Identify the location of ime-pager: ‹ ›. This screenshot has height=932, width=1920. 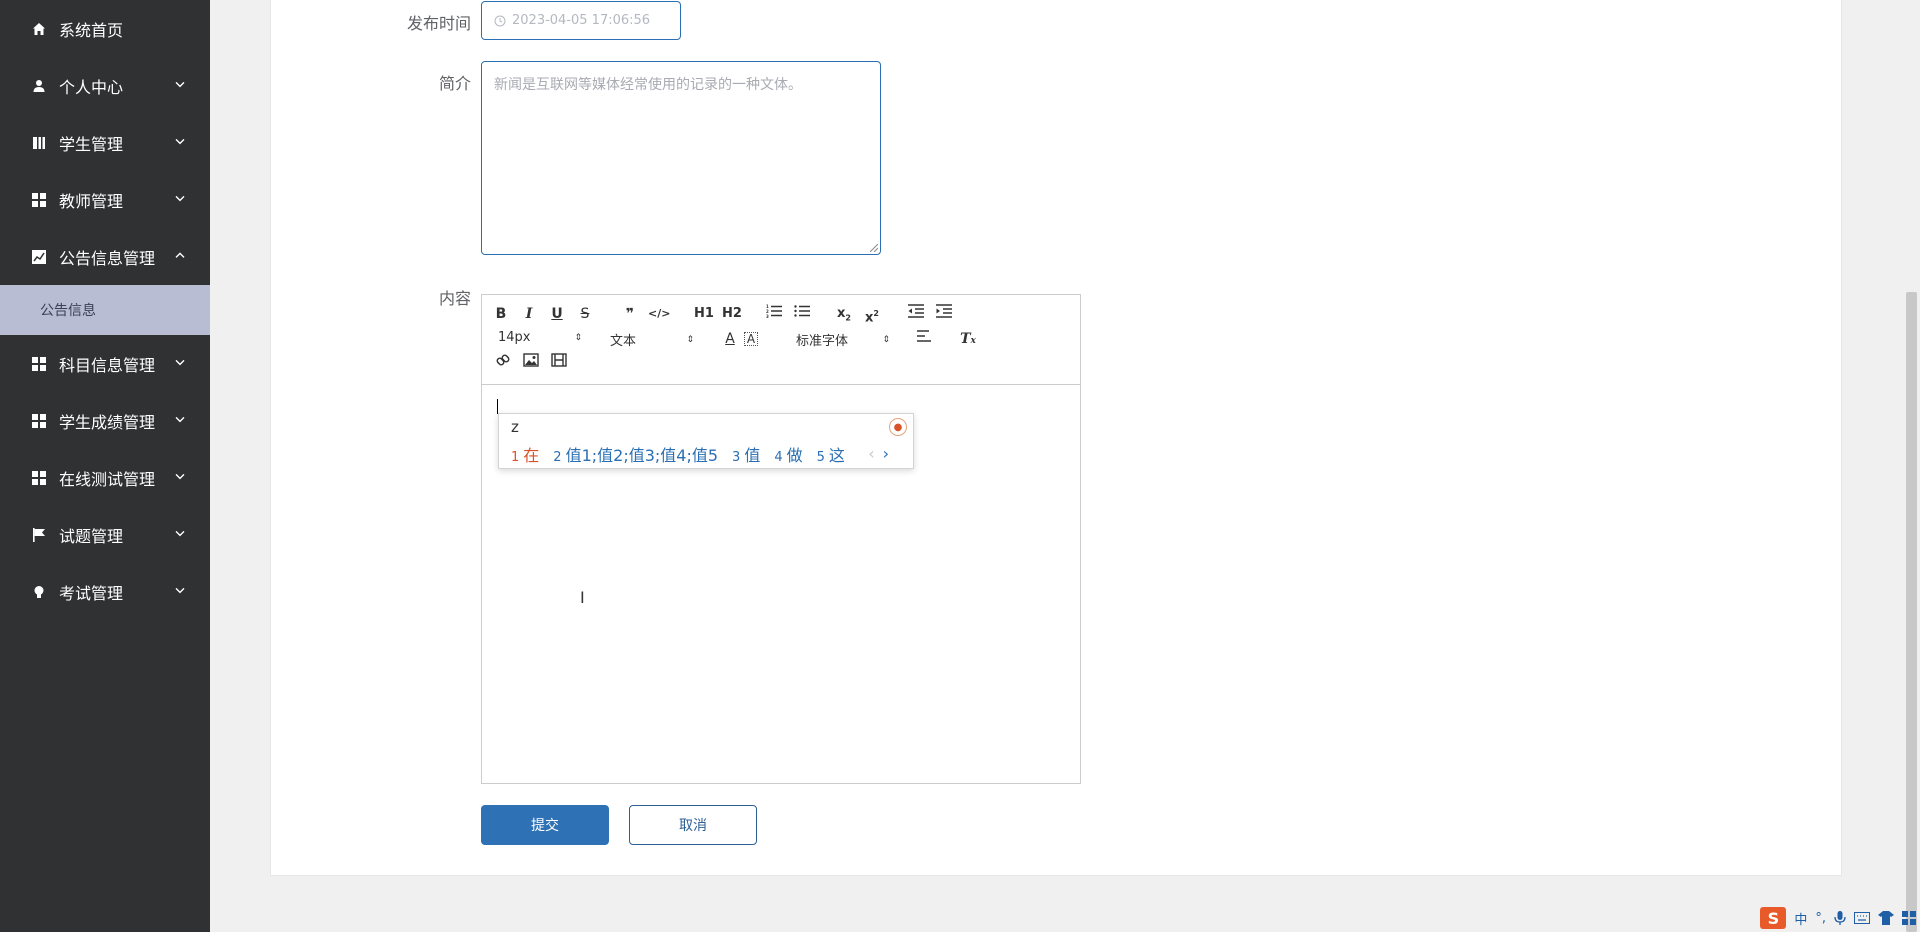
(878, 453).